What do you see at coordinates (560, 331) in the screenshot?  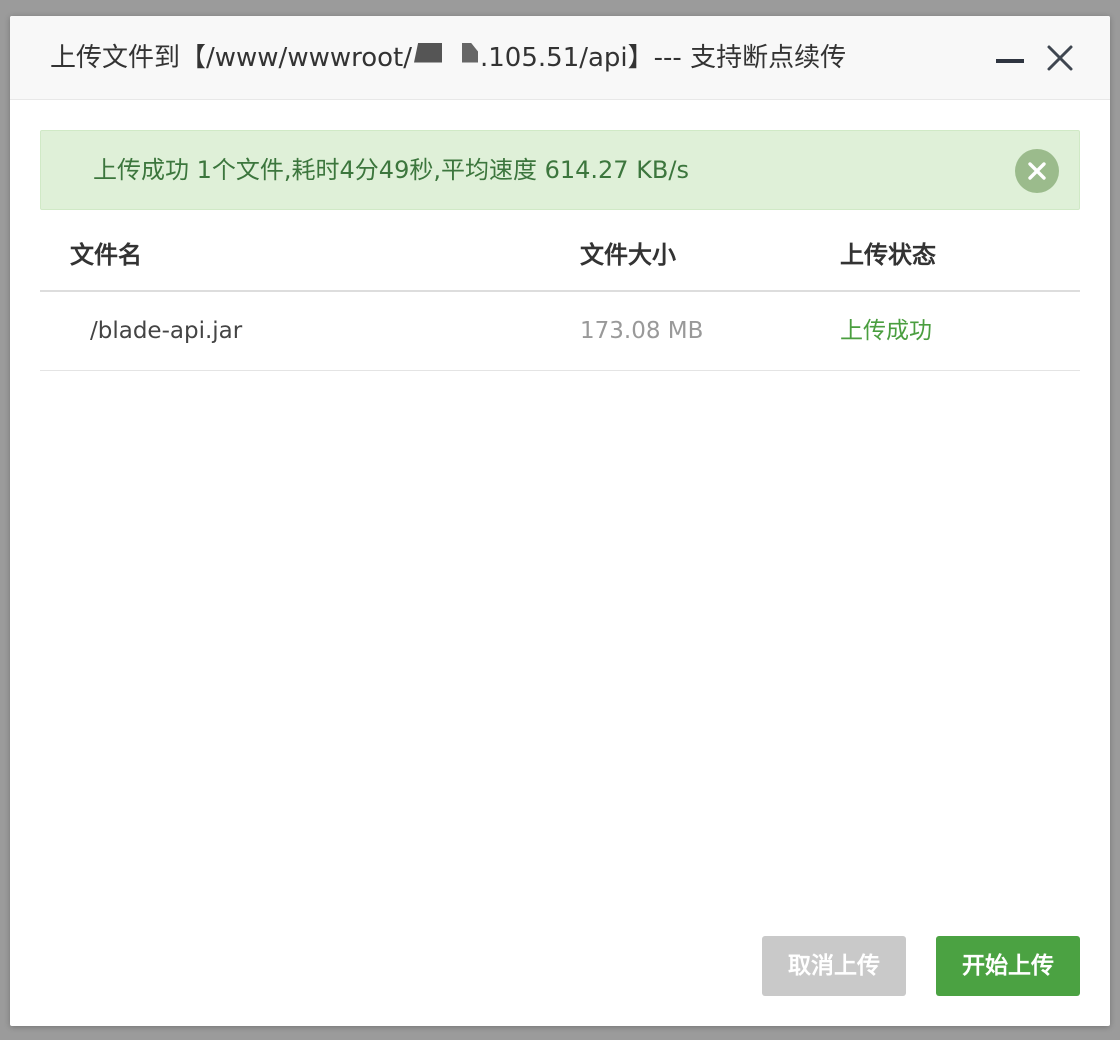 I see `table-row: /blade-api.jar 173.08 MB 上传成功` at bounding box center [560, 331].